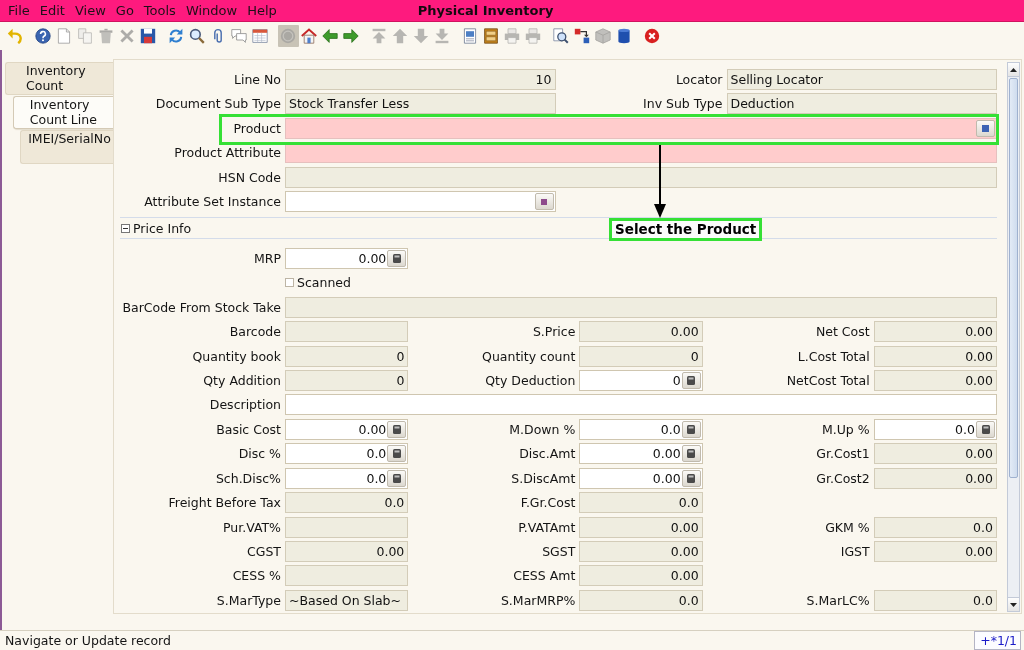 The image size is (1024, 650). I want to click on down-arrow-icon, so click(1013, 604).